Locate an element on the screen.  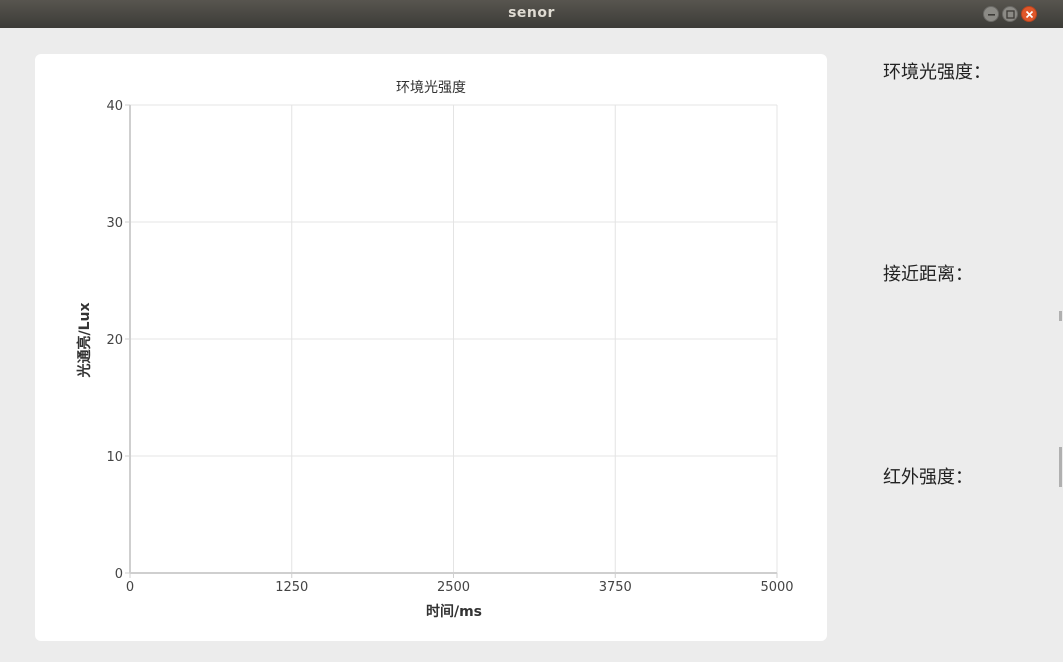
close-button is located at coordinates (1029, 14).